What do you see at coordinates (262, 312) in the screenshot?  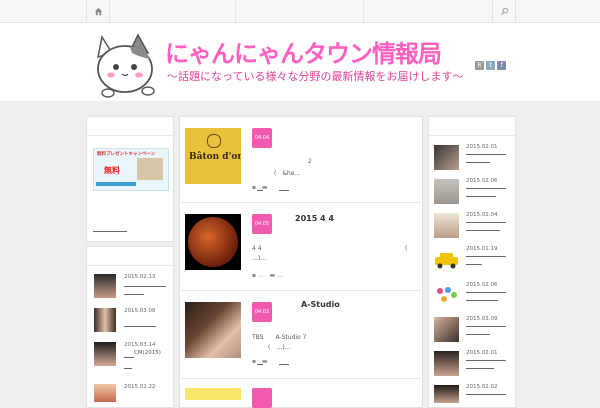 I see `post-date-badge: 04.02` at bounding box center [262, 312].